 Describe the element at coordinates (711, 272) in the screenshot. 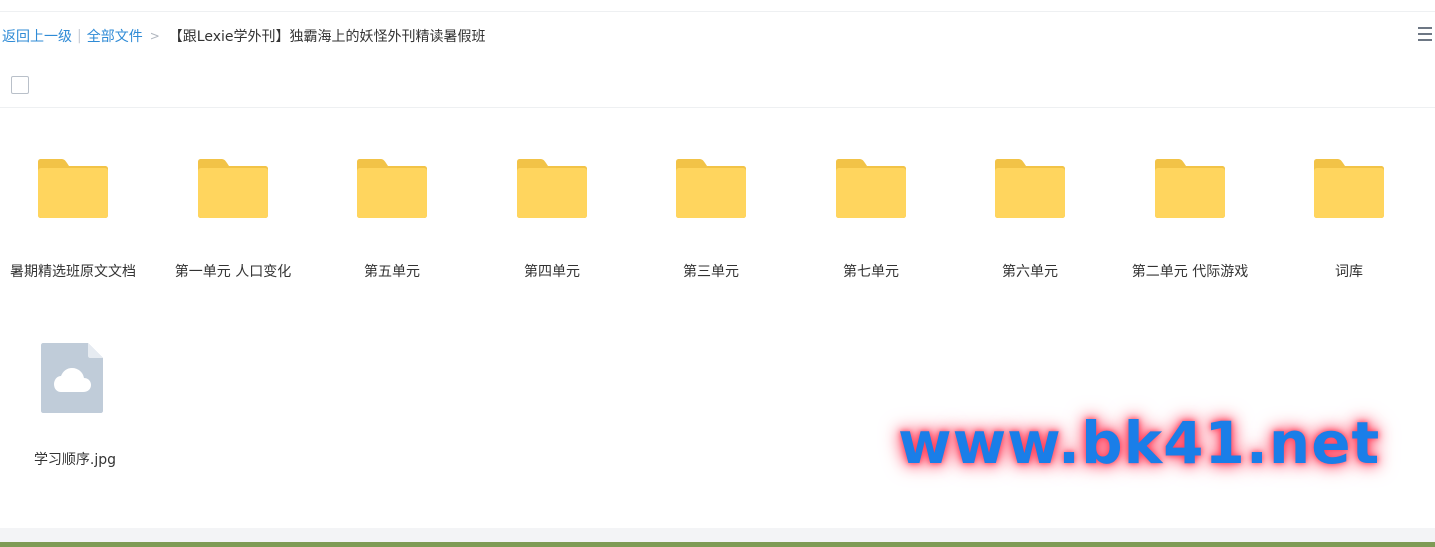

I see `folder-name: 第三单元` at that location.